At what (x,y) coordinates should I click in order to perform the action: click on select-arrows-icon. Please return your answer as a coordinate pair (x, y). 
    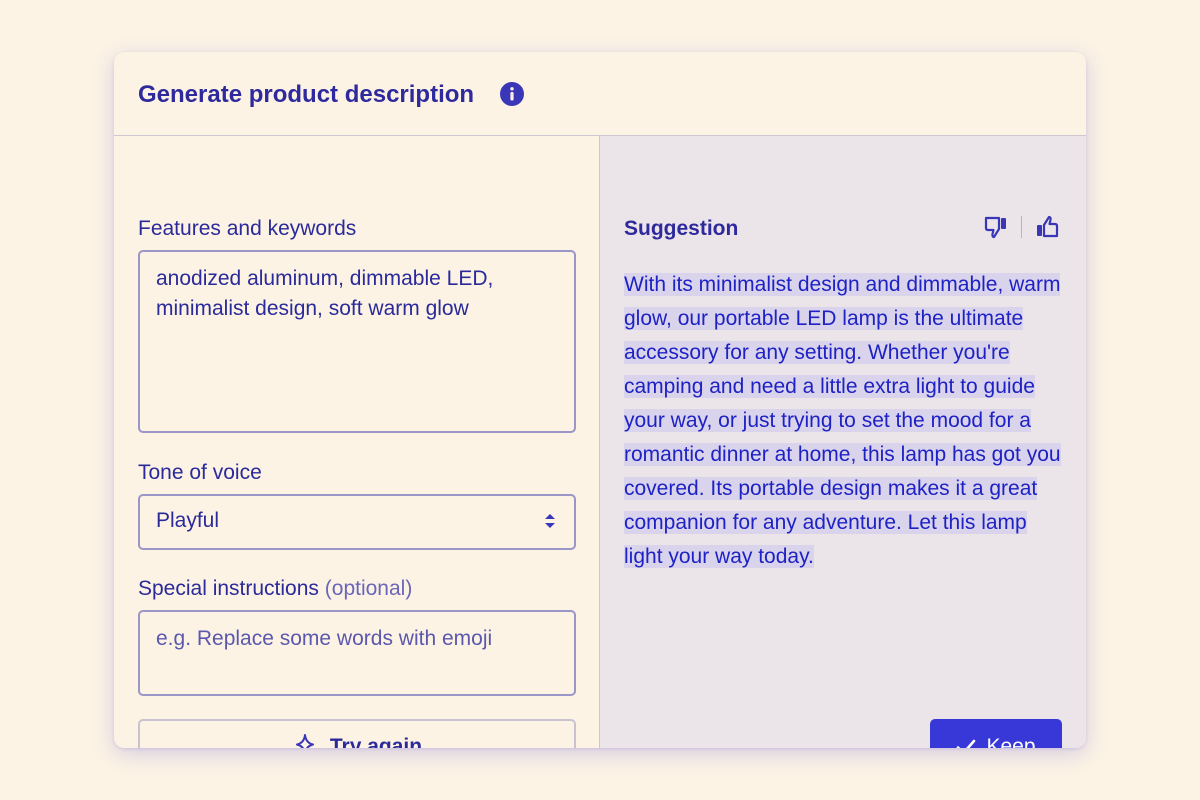
    Looking at the image, I should click on (550, 521).